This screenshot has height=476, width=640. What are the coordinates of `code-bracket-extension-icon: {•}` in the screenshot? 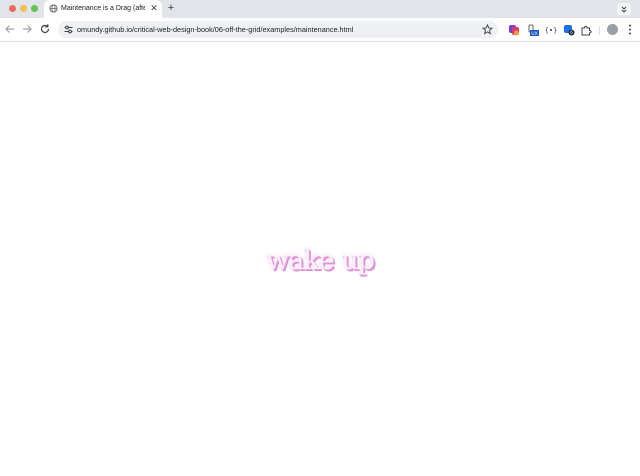 It's located at (551, 30).